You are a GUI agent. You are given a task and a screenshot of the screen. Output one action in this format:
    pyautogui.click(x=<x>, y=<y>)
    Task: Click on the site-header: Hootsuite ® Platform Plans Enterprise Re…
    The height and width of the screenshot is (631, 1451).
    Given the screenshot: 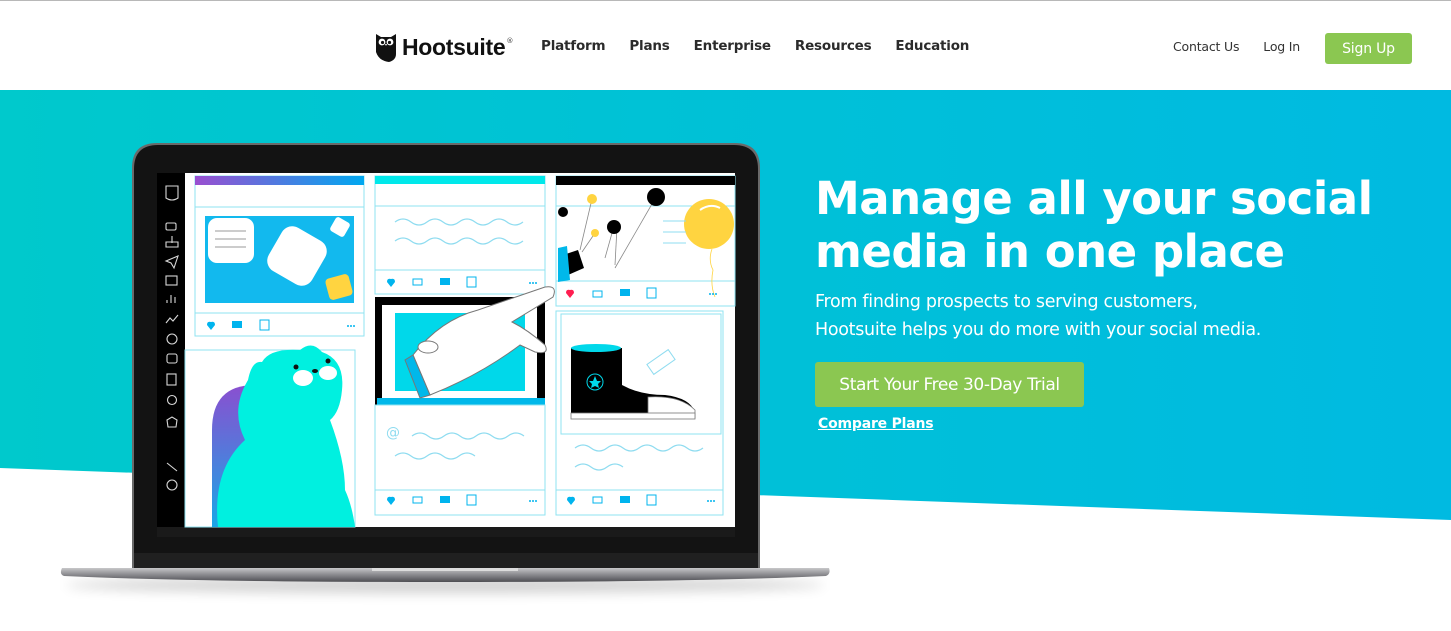 What is the action you would take?
    pyautogui.click(x=725, y=45)
    